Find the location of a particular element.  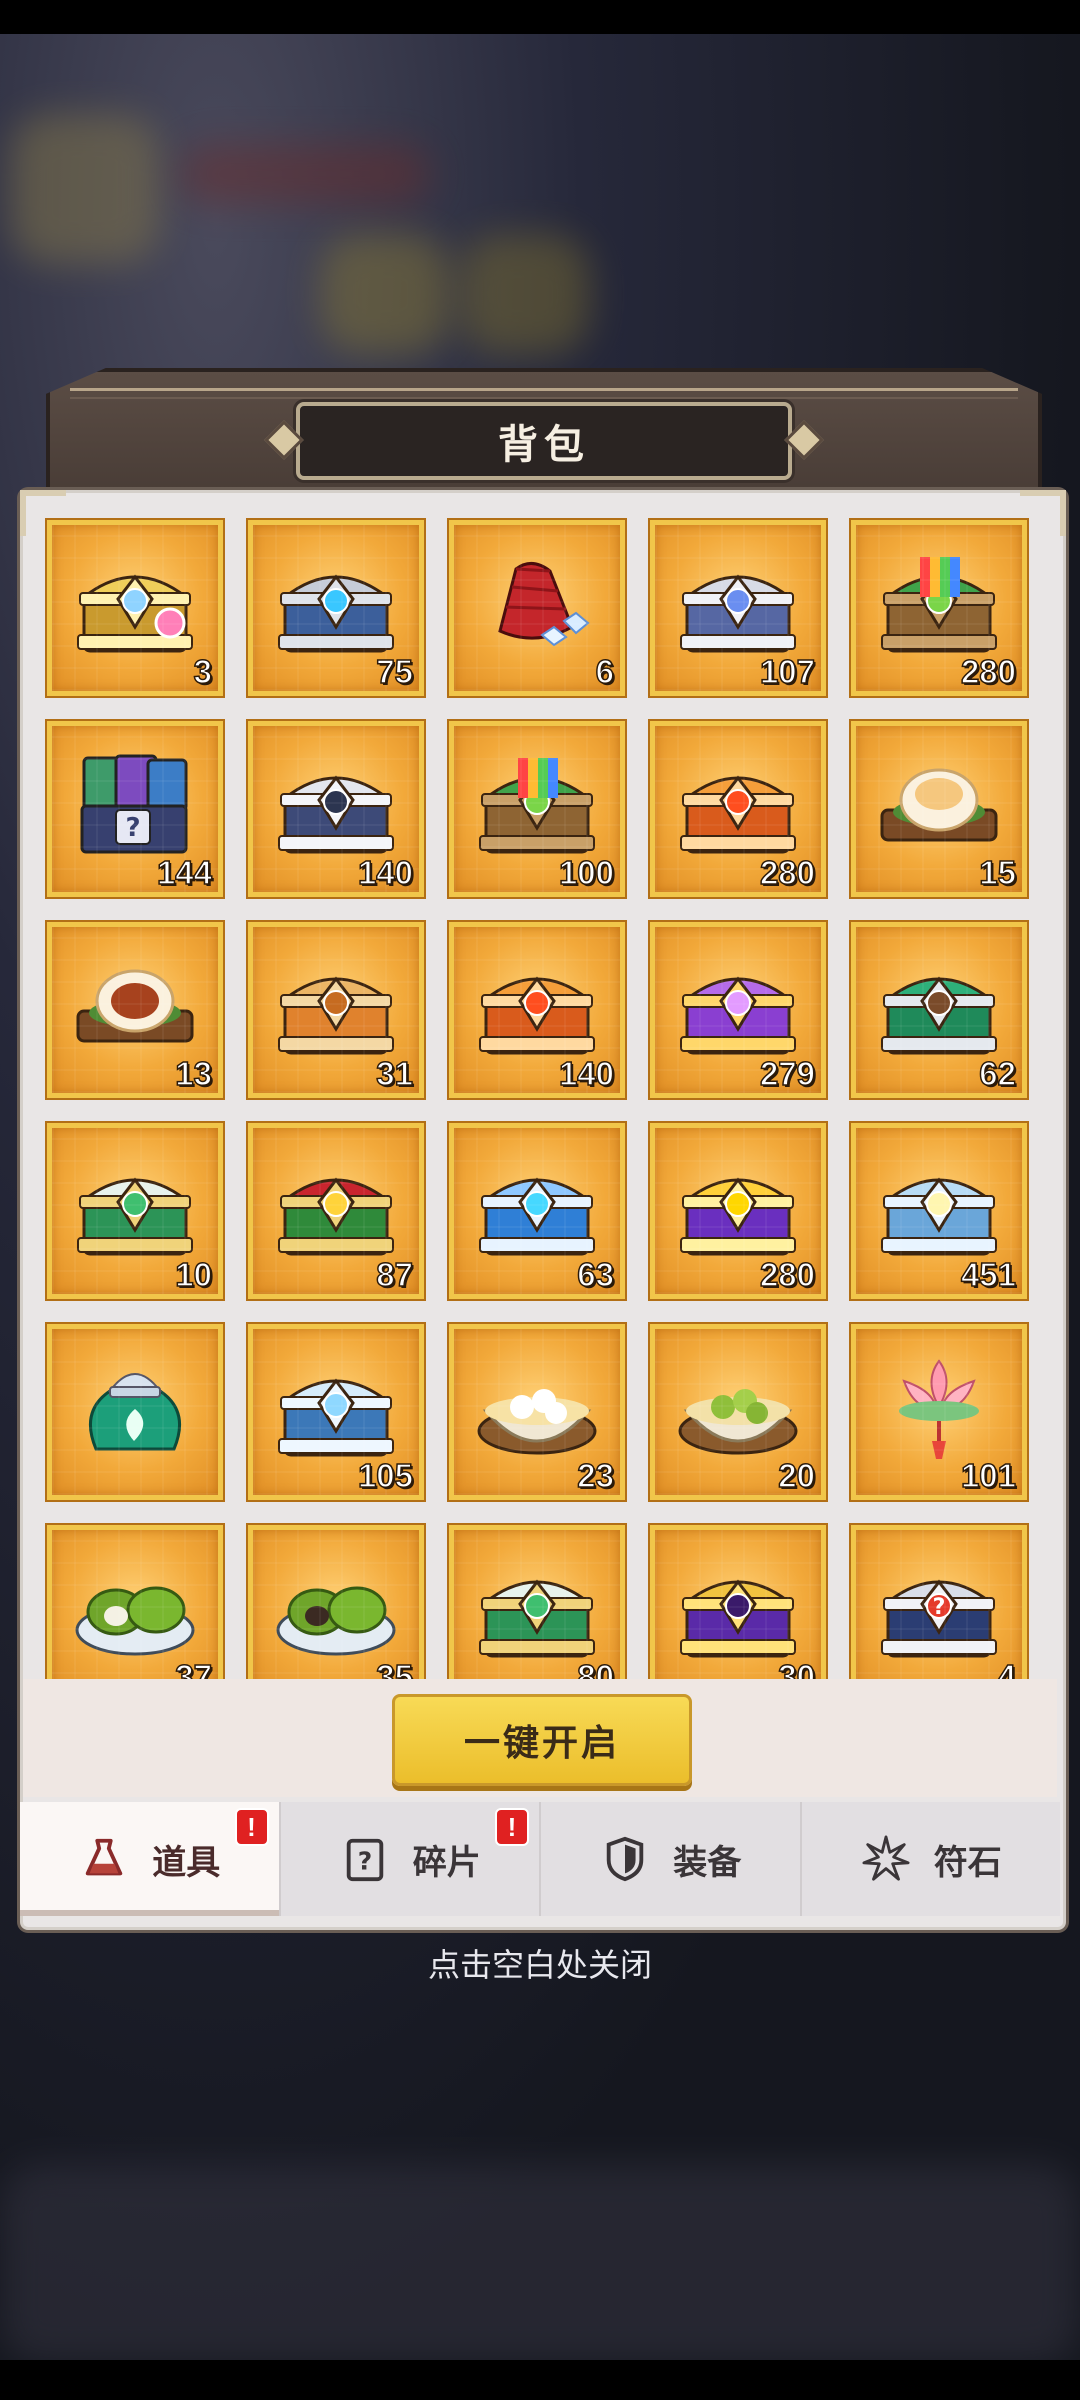

steamed-bun-icon is located at coordinates (939, 804).